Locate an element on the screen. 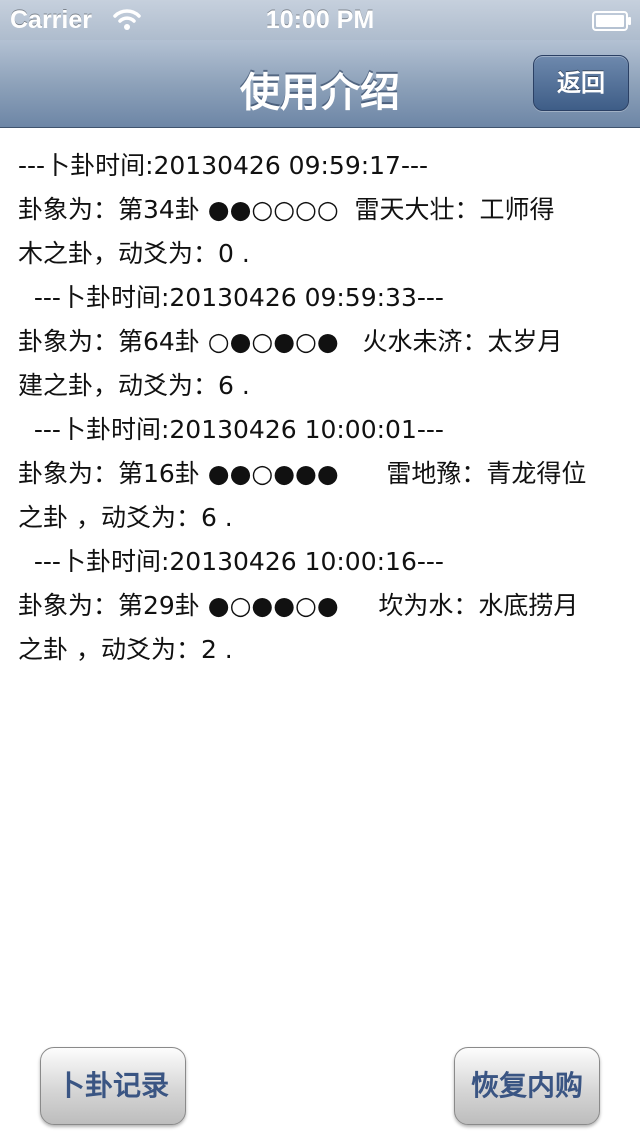  restore-purchases-button: 恢复内购 is located at coordinates (527, 1086).